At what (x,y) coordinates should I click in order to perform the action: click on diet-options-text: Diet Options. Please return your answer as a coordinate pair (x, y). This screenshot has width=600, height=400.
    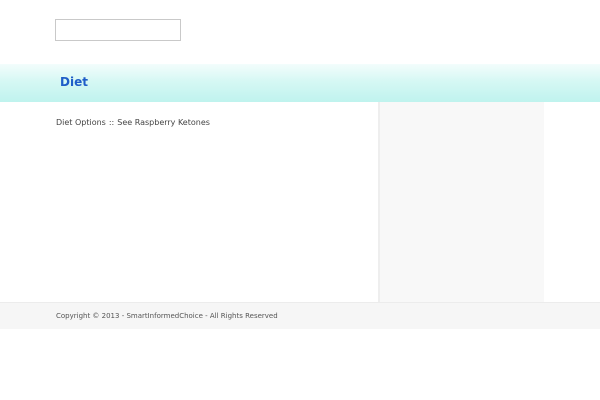
    Looking at the image, I should click on (81, 122).